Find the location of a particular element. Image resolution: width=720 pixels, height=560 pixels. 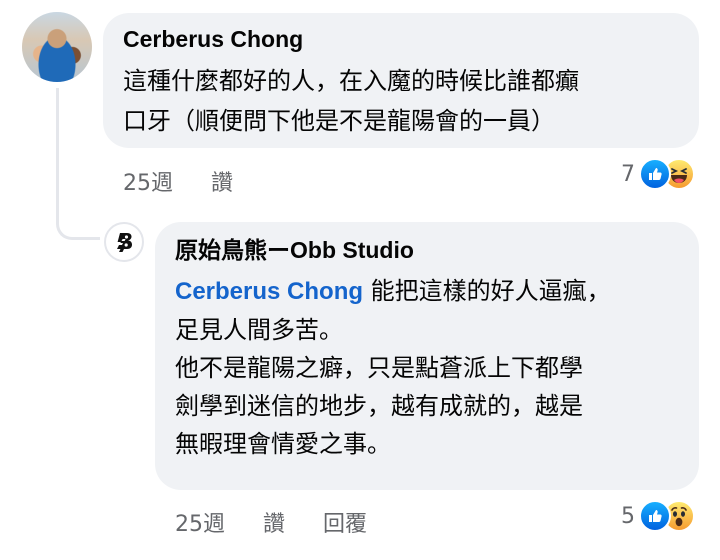

reply-thread-line is located at coordinates (78, 164).